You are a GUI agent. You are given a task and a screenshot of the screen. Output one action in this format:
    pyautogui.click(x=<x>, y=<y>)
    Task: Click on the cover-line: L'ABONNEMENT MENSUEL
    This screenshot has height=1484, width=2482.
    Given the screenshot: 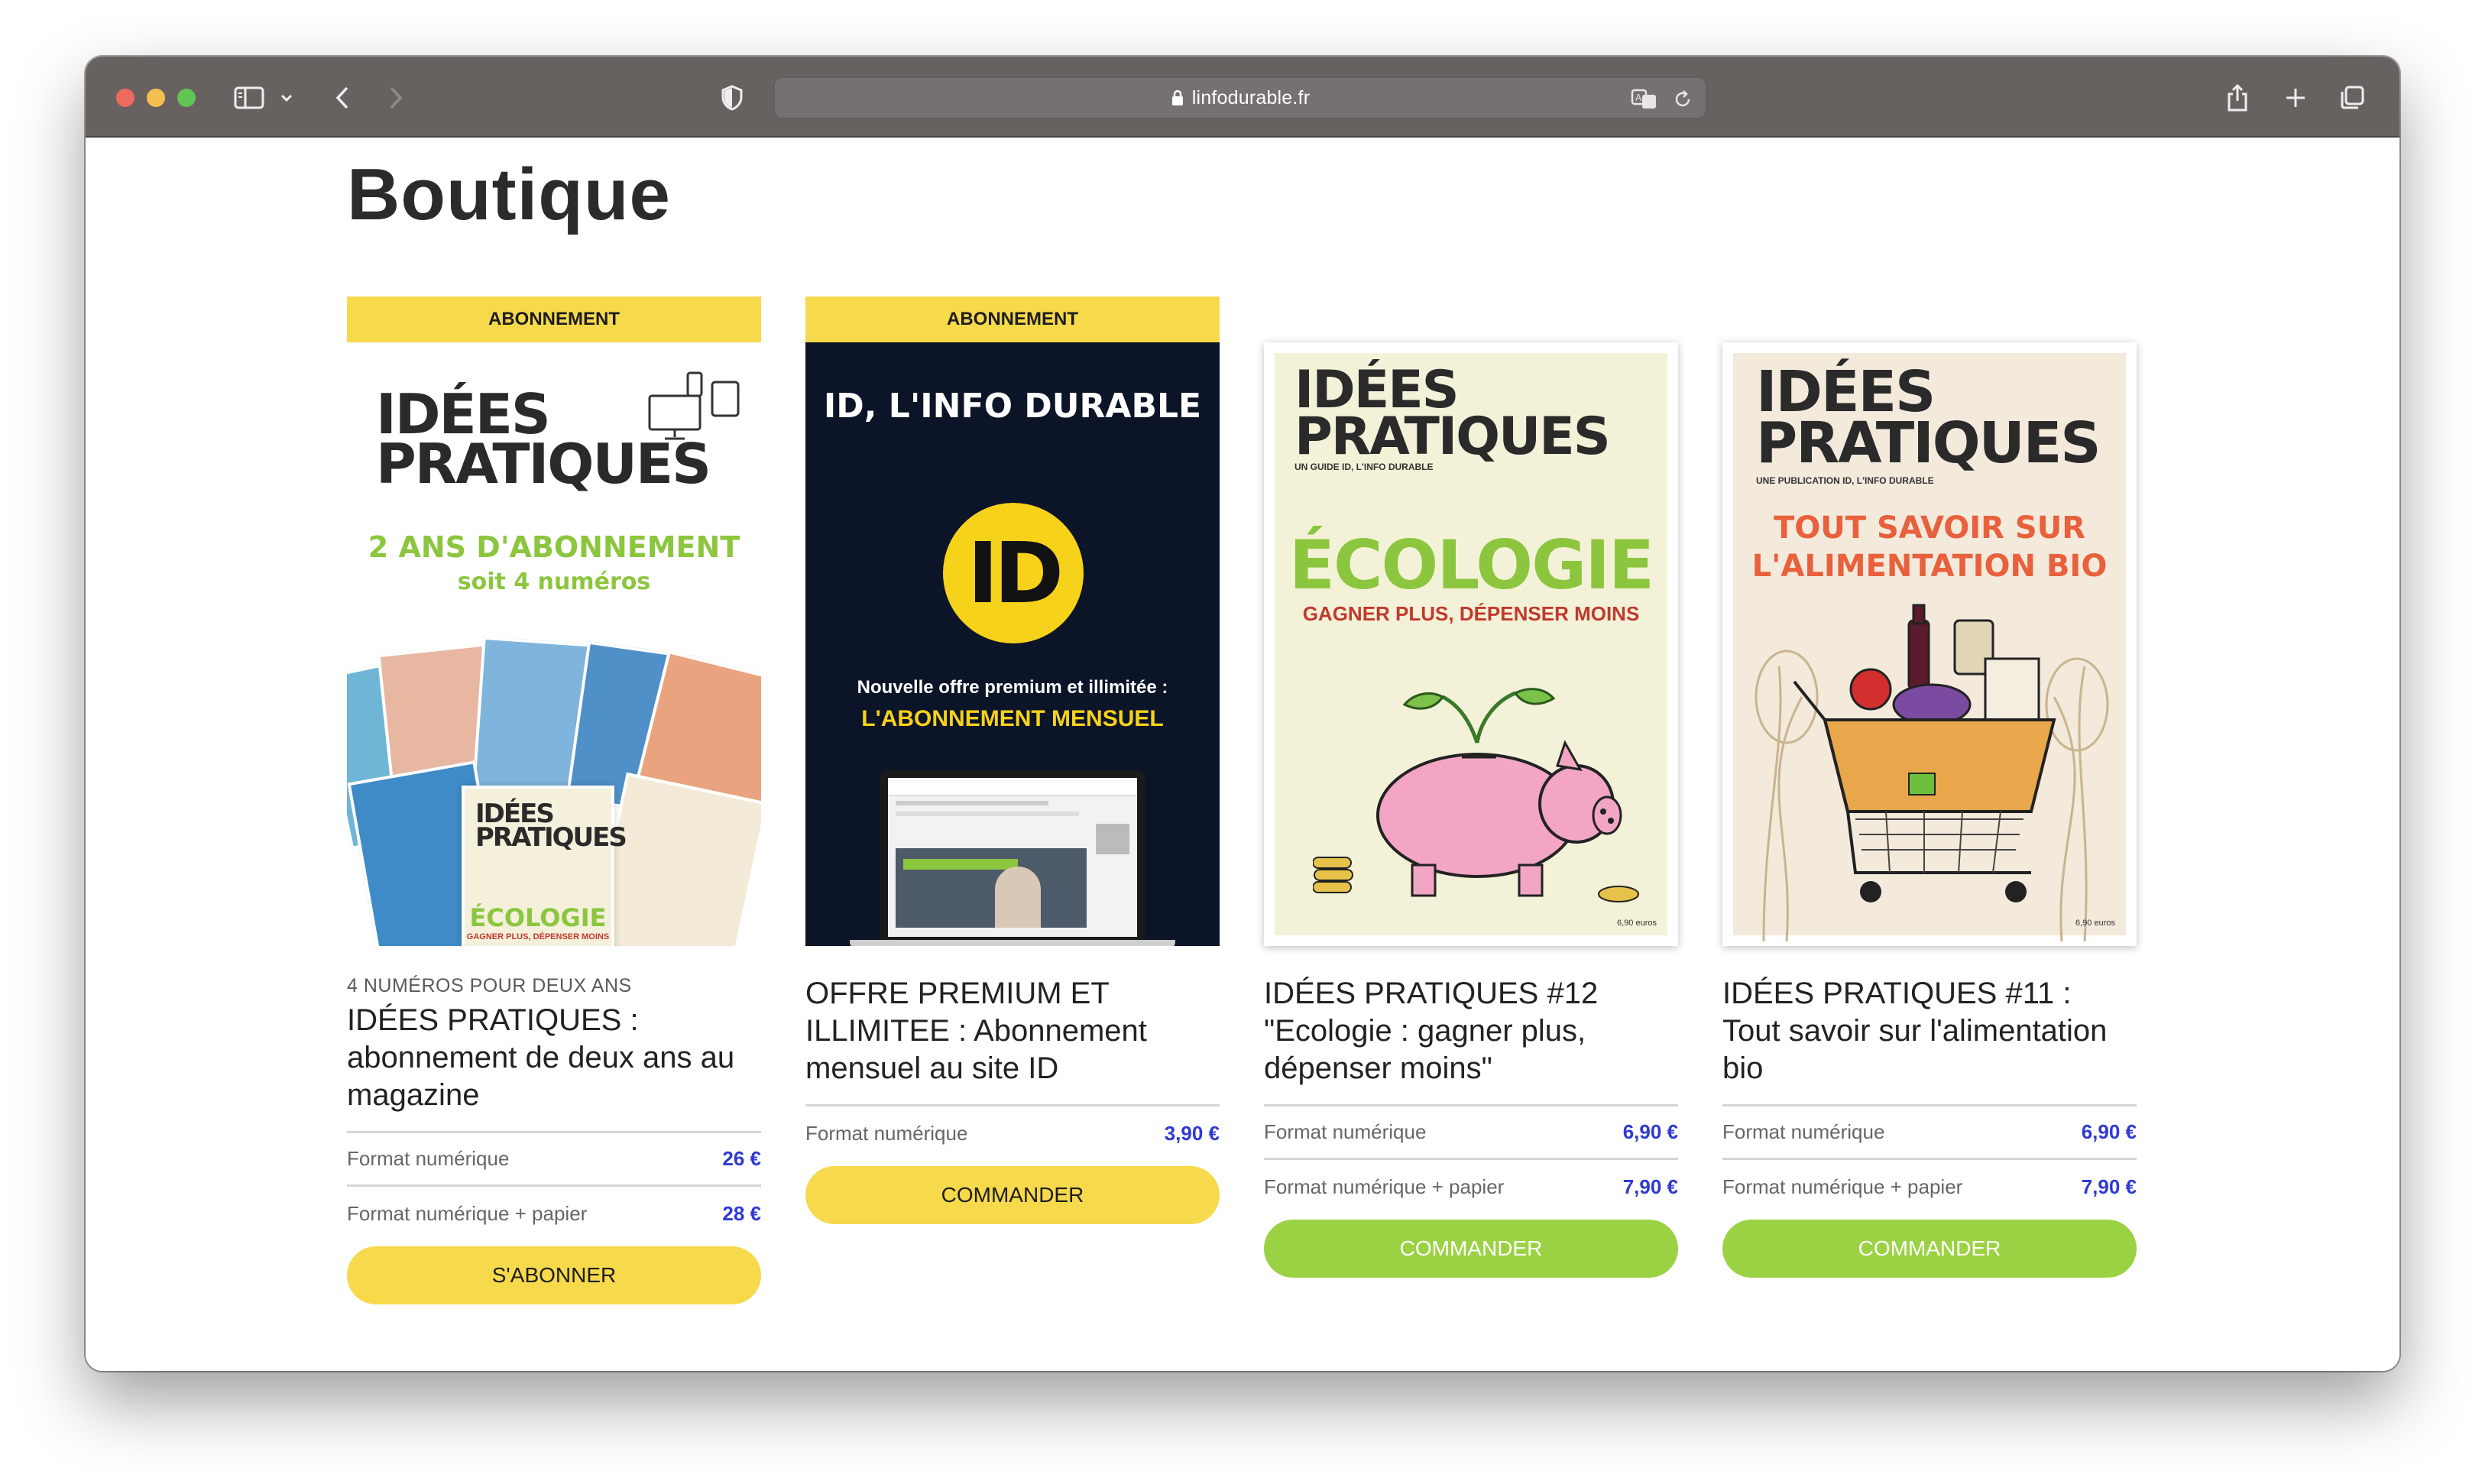 What is the action you would take?
    pyautogui.click(x=1012, y=719)
    